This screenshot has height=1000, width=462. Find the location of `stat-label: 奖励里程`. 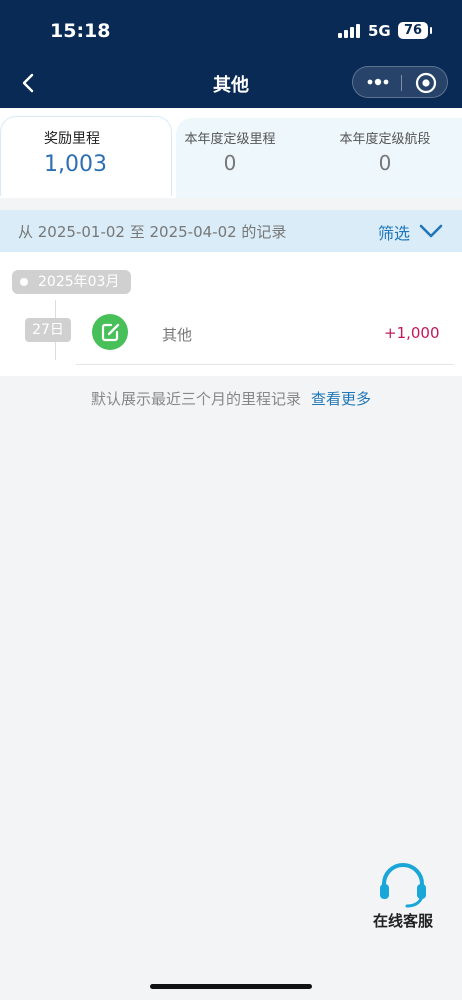

stat-label: 奖励里程 is located at coordinates (72, 139).